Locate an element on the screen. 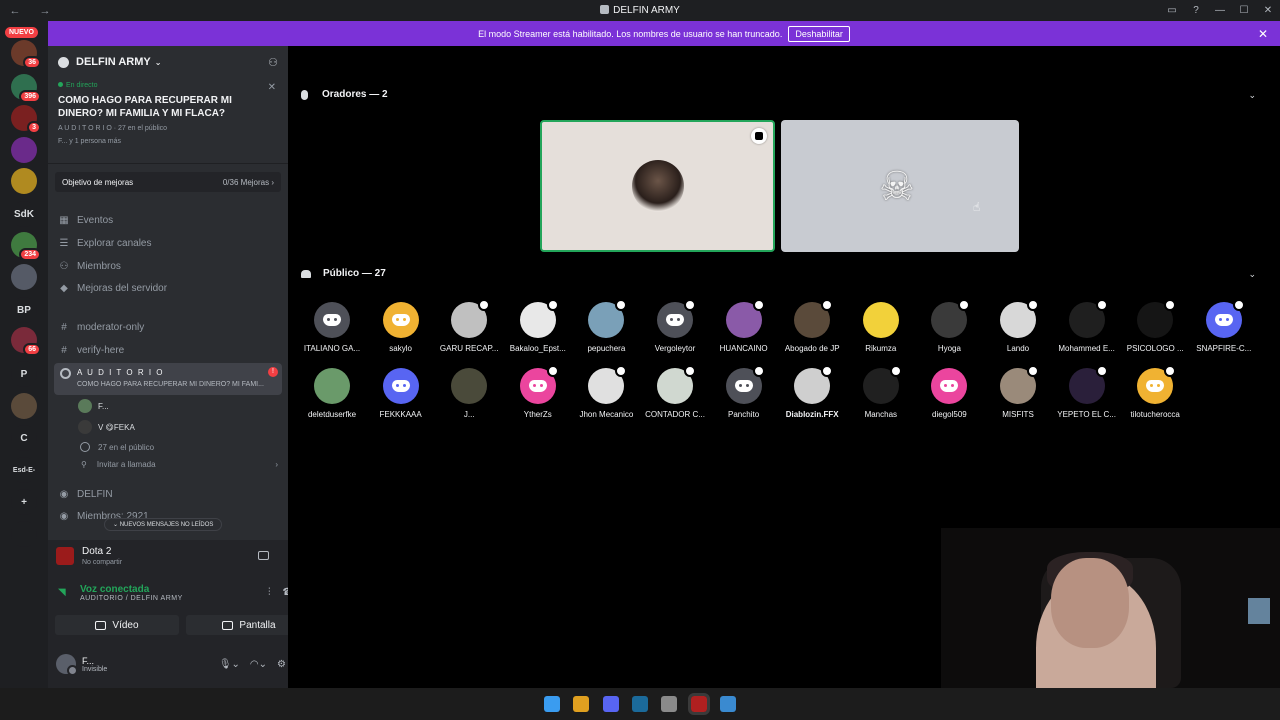 Image resolution: width=1280 pixels, height=720 pixels. back-arrow-icon: ← is located at coordinates (15, 11).